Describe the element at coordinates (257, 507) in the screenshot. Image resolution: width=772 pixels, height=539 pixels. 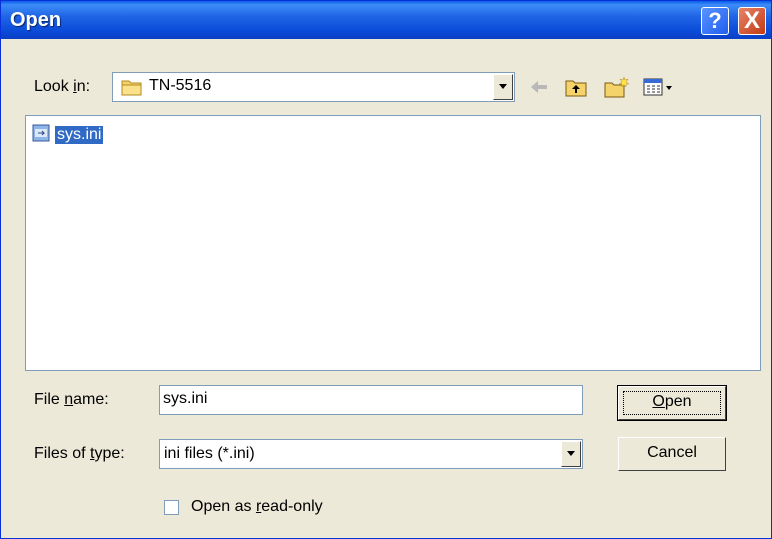
I see `read-only-label: Open as read-only` at that location.